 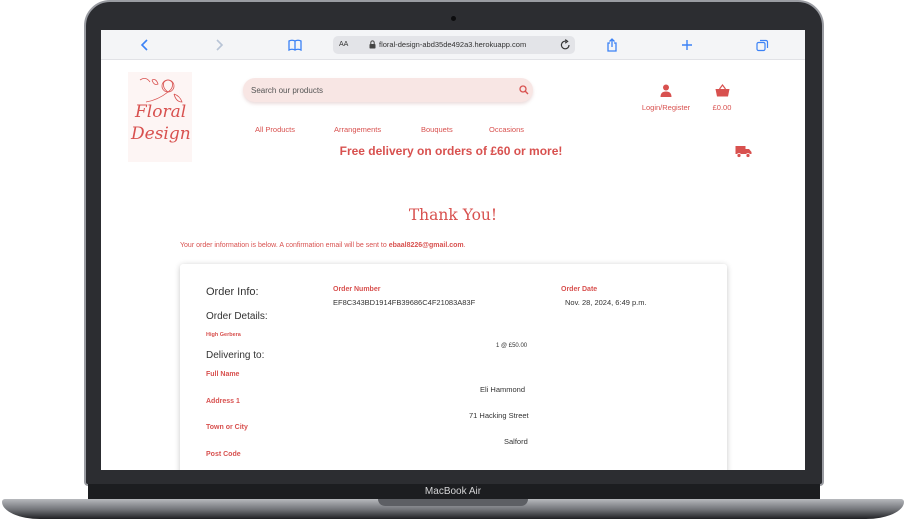 I want to click on account-link: Login/Register, so click(x=666, y=97).